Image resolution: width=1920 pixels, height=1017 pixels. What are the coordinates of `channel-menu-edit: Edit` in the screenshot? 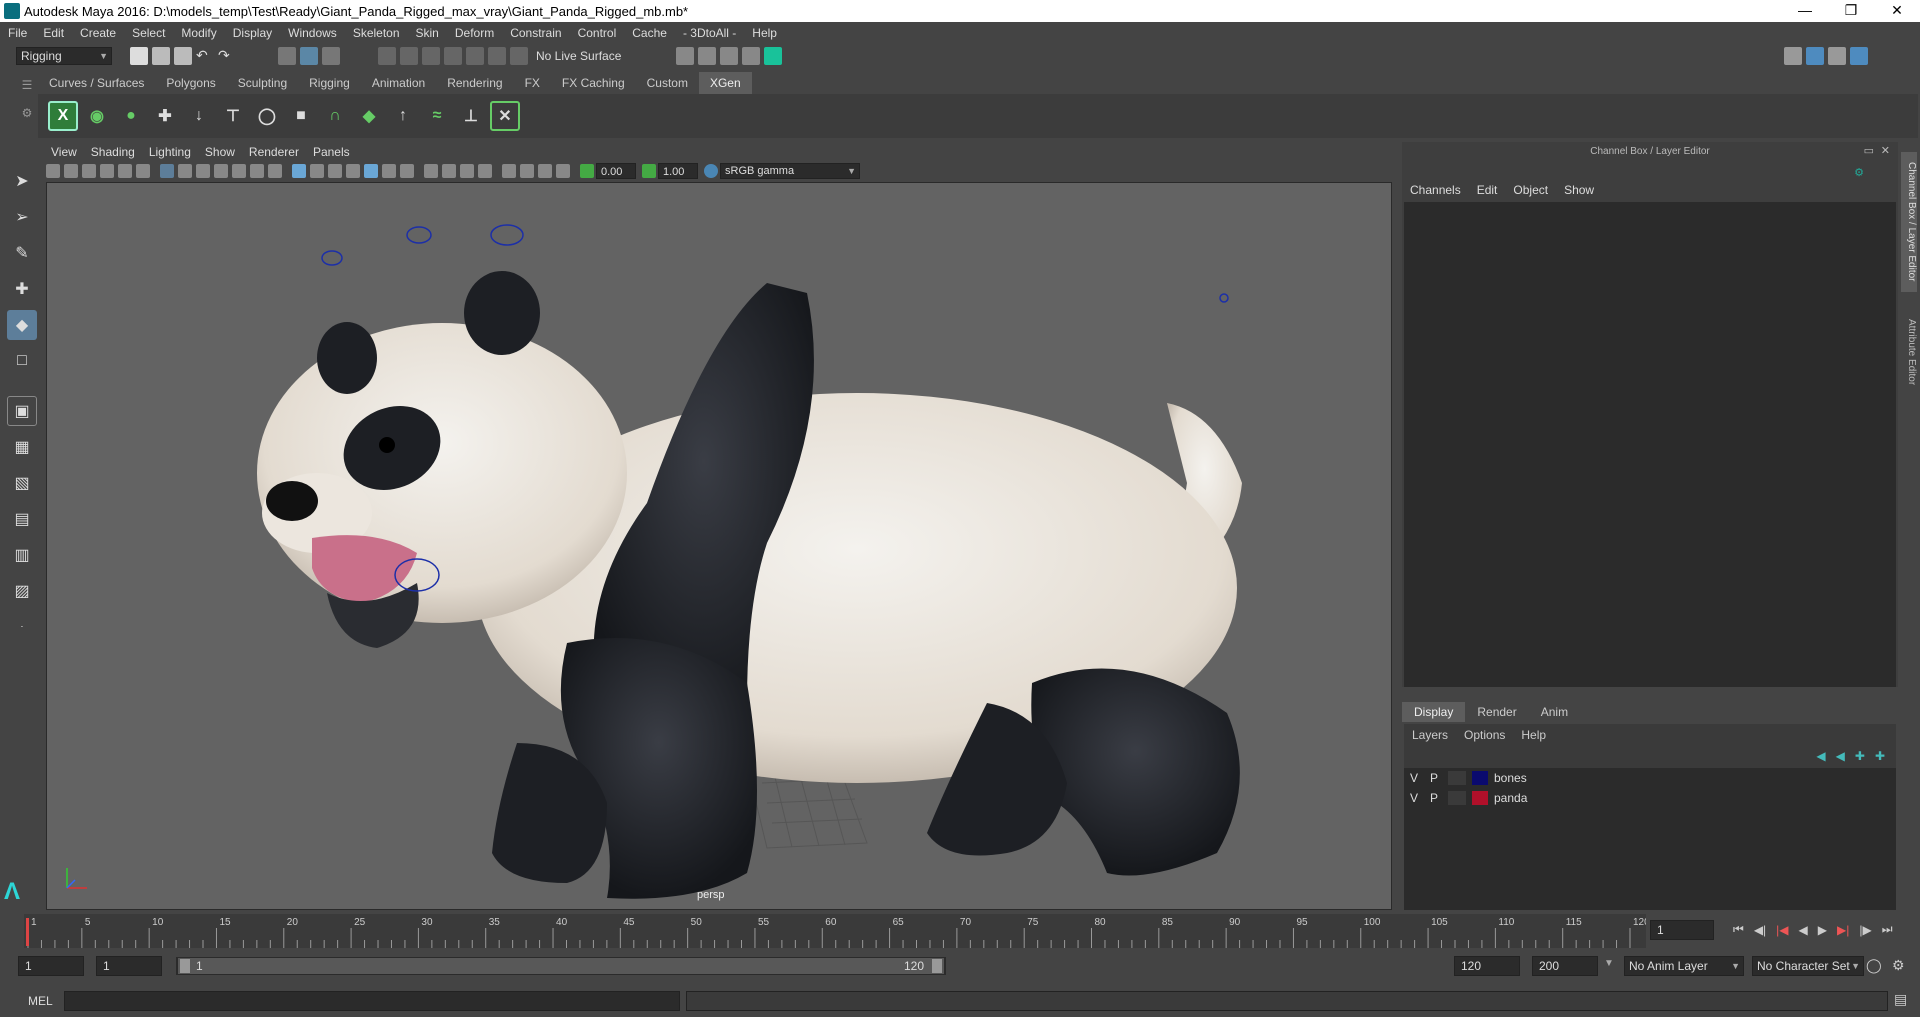 It's located at (1487, 190).